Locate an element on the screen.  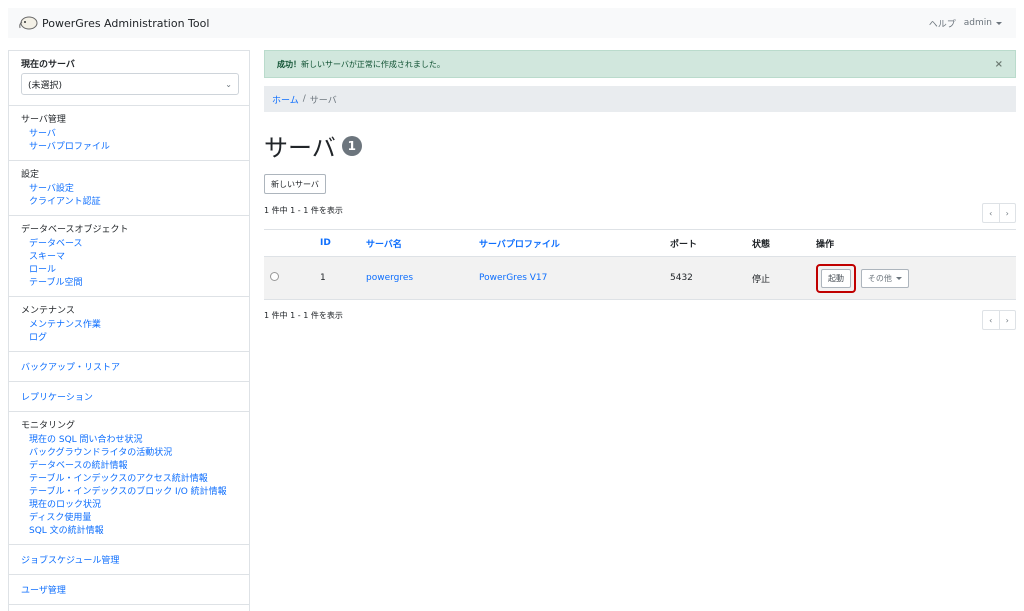
other-actions-dropdown: その他 is located at coordinates (884, 278).